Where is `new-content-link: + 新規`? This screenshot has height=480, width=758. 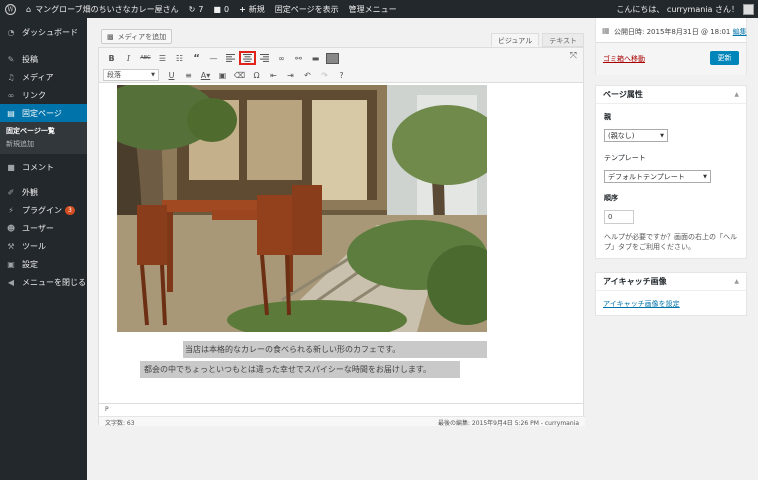
new-content-link: + 新規 is located at coordinates (252, 9).